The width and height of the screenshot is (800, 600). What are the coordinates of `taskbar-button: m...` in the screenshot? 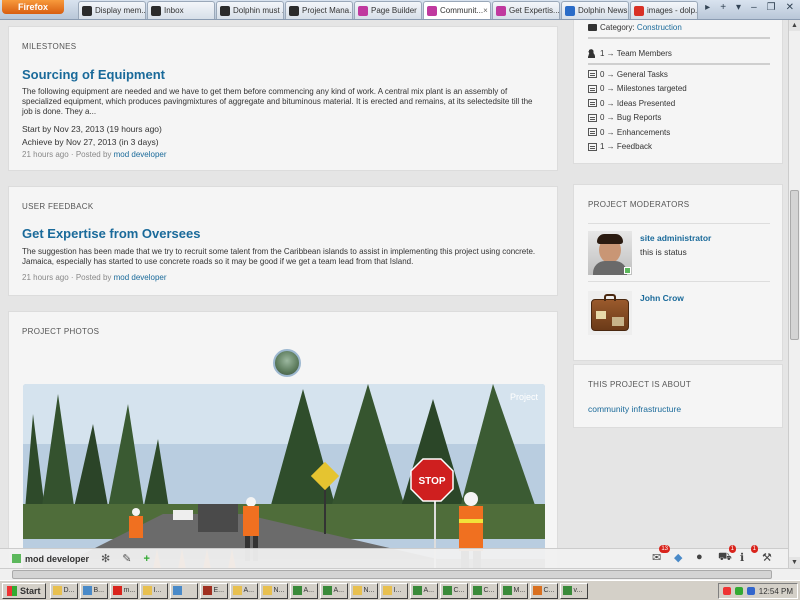 It's located at (123, 590).